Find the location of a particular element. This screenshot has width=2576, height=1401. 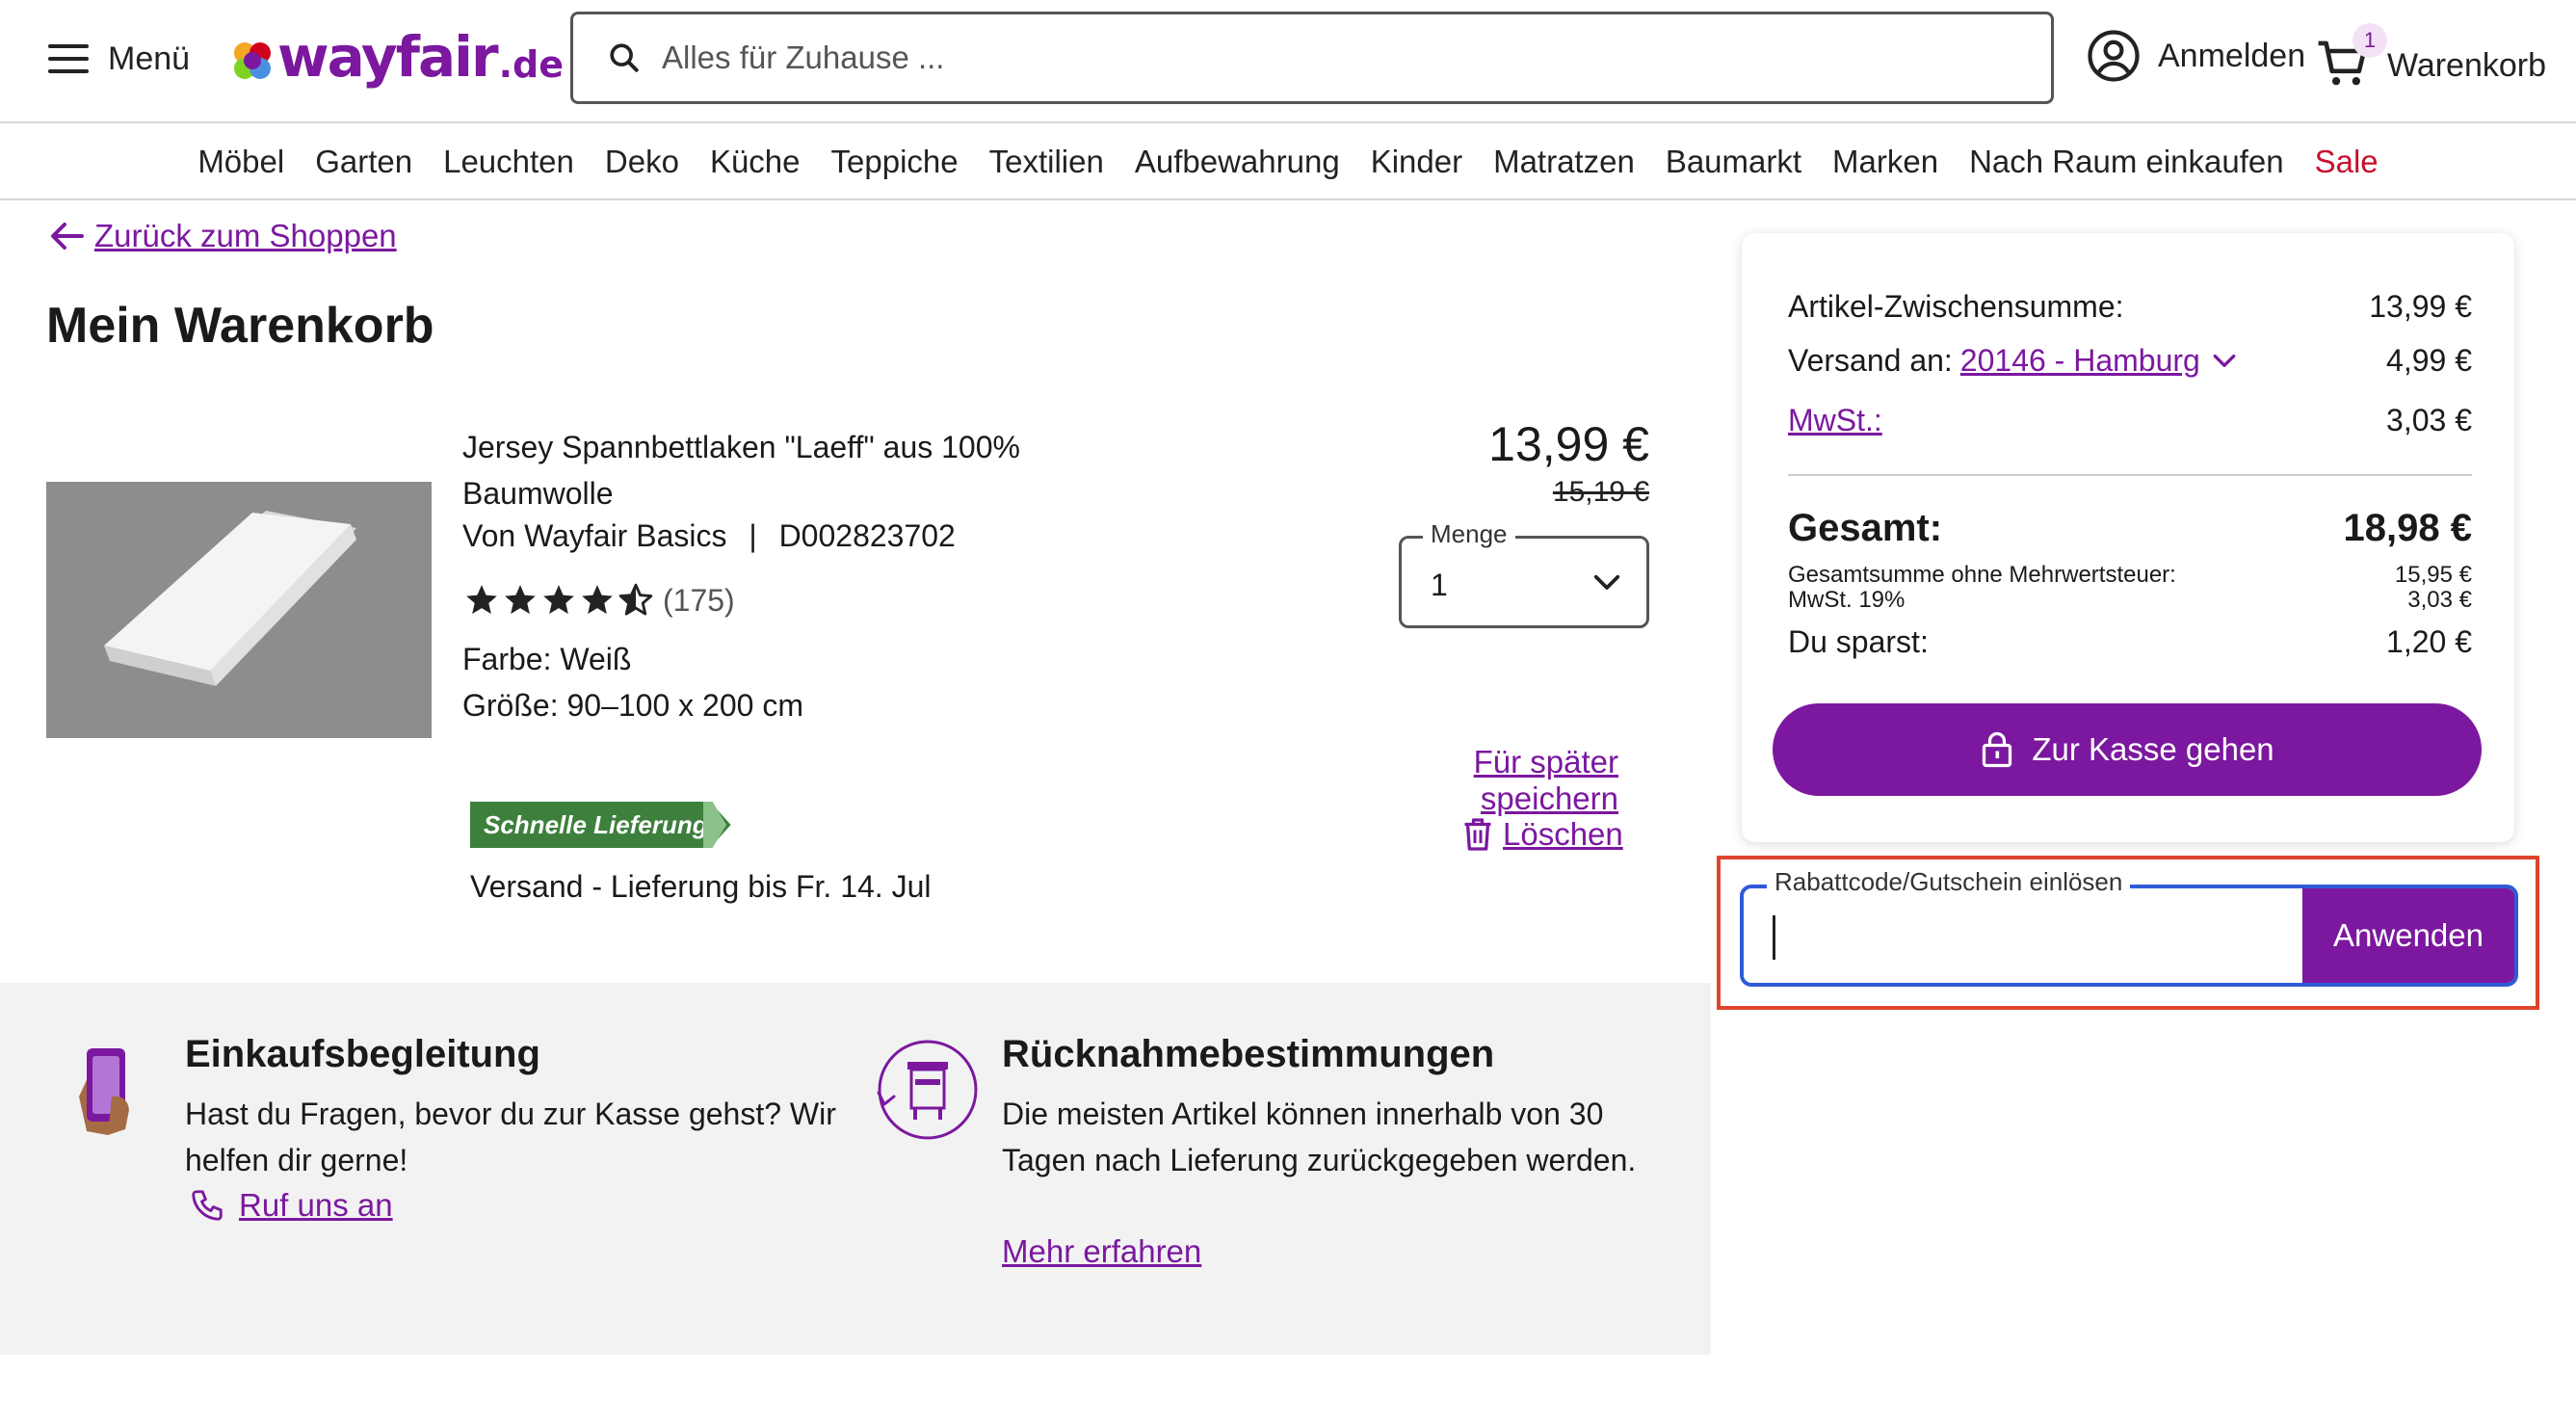

checkout-button: Zur Kasse gehen is located at coordinates (2127, 749).